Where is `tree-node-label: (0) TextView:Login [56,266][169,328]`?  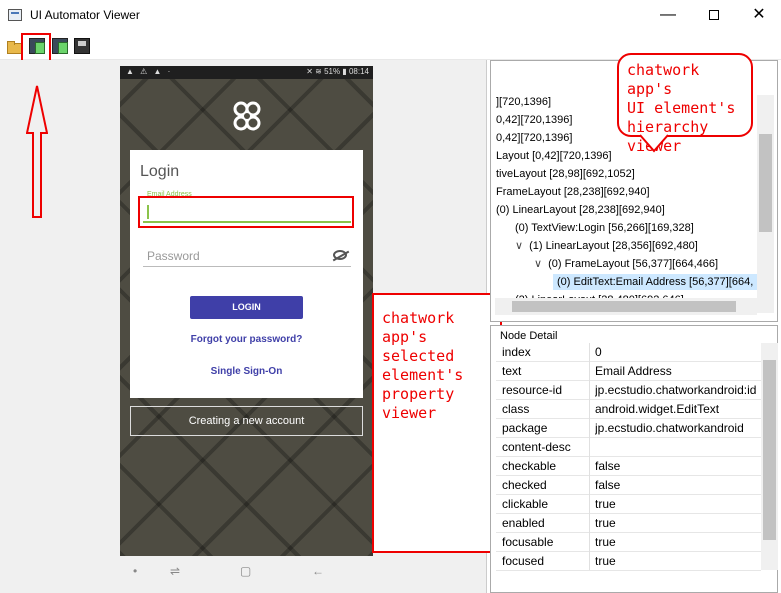 tree-node-label: (0) TextView:Login [56,266][169,328] is located at coordinates (604, 228).